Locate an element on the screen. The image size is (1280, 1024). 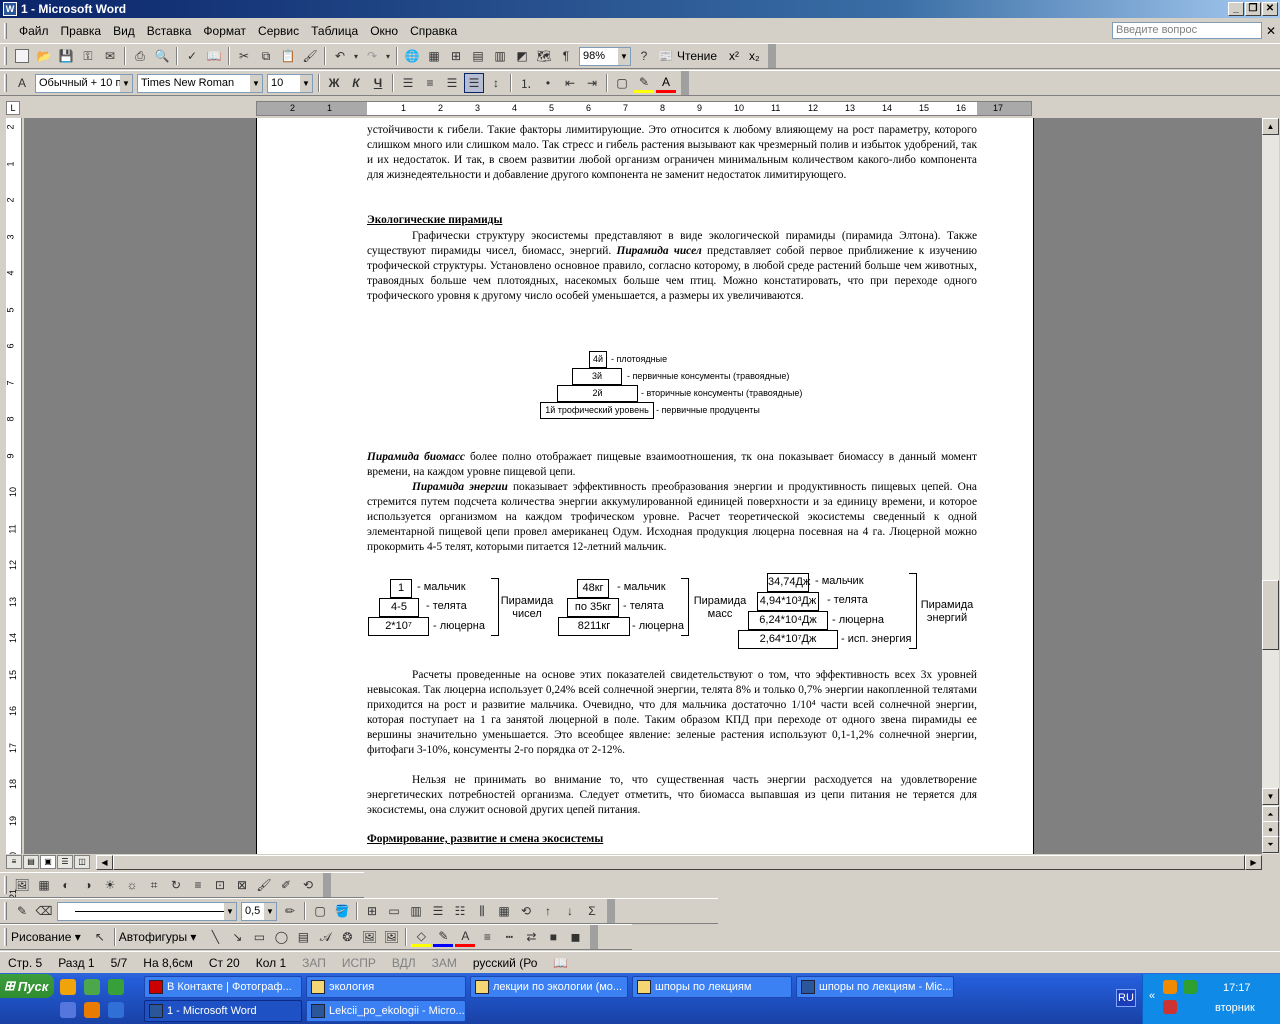
italic-button: К is located at coordinates (356, 83).